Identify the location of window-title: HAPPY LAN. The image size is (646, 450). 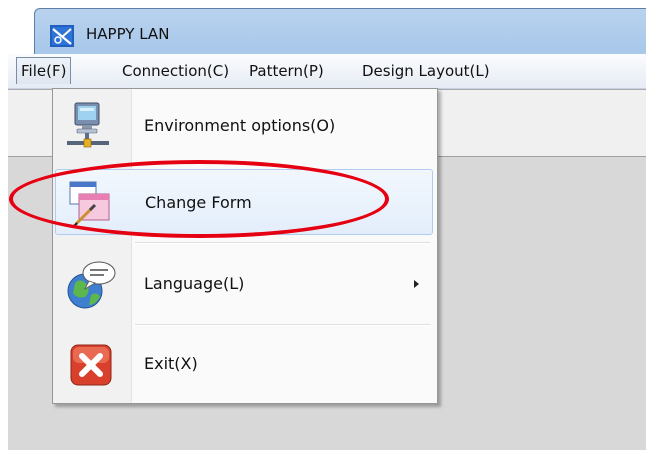
(128, 34).